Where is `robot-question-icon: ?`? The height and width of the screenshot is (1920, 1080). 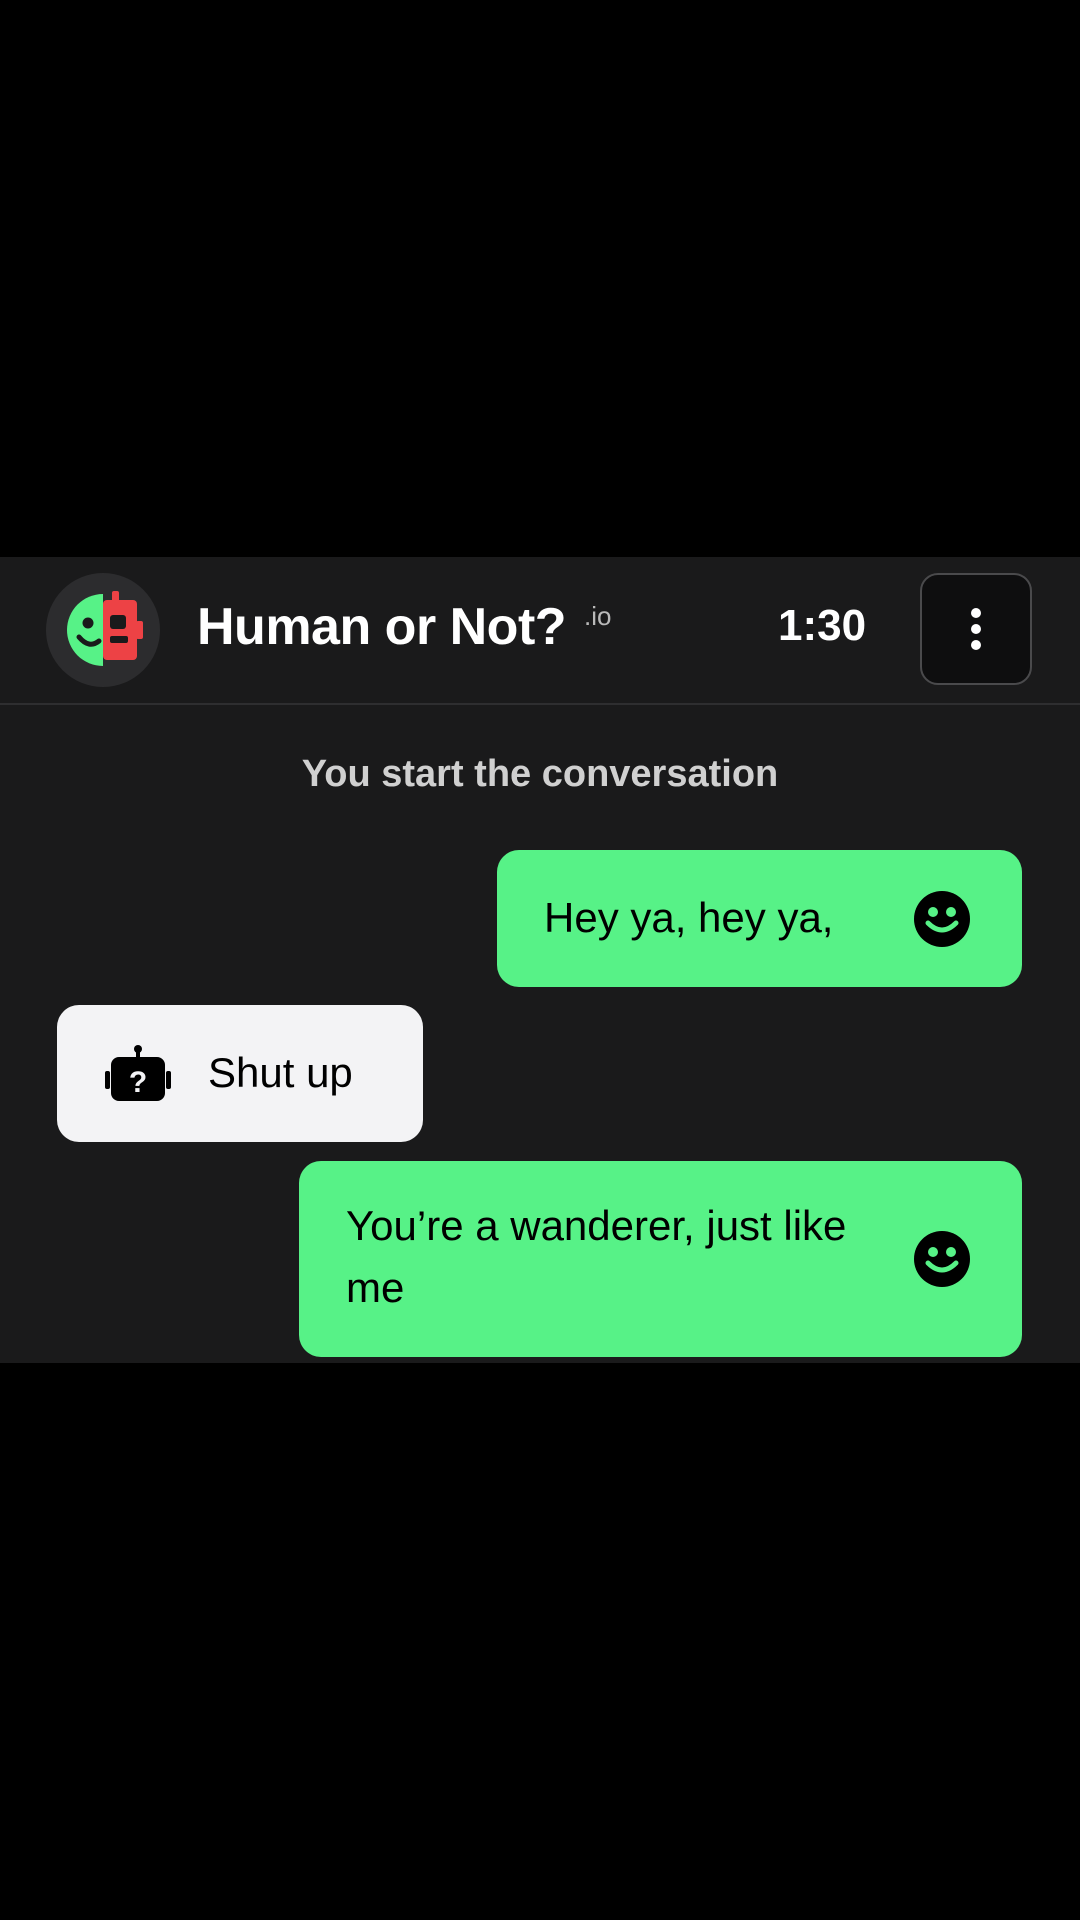
robot-question-icon: ? is located at coordinates (138, 1073).